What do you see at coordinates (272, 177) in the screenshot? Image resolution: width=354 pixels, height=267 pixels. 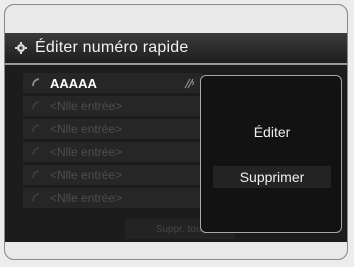 I see `delete-button: Supprimer` at bounding box center [272, 177].